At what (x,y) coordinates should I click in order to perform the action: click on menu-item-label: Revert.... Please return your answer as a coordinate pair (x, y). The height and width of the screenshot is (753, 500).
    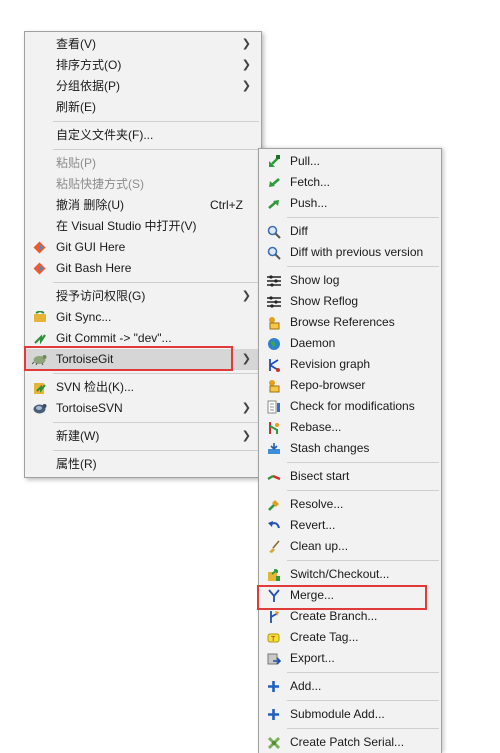
    Looking at the image, I should click on (313, 525).